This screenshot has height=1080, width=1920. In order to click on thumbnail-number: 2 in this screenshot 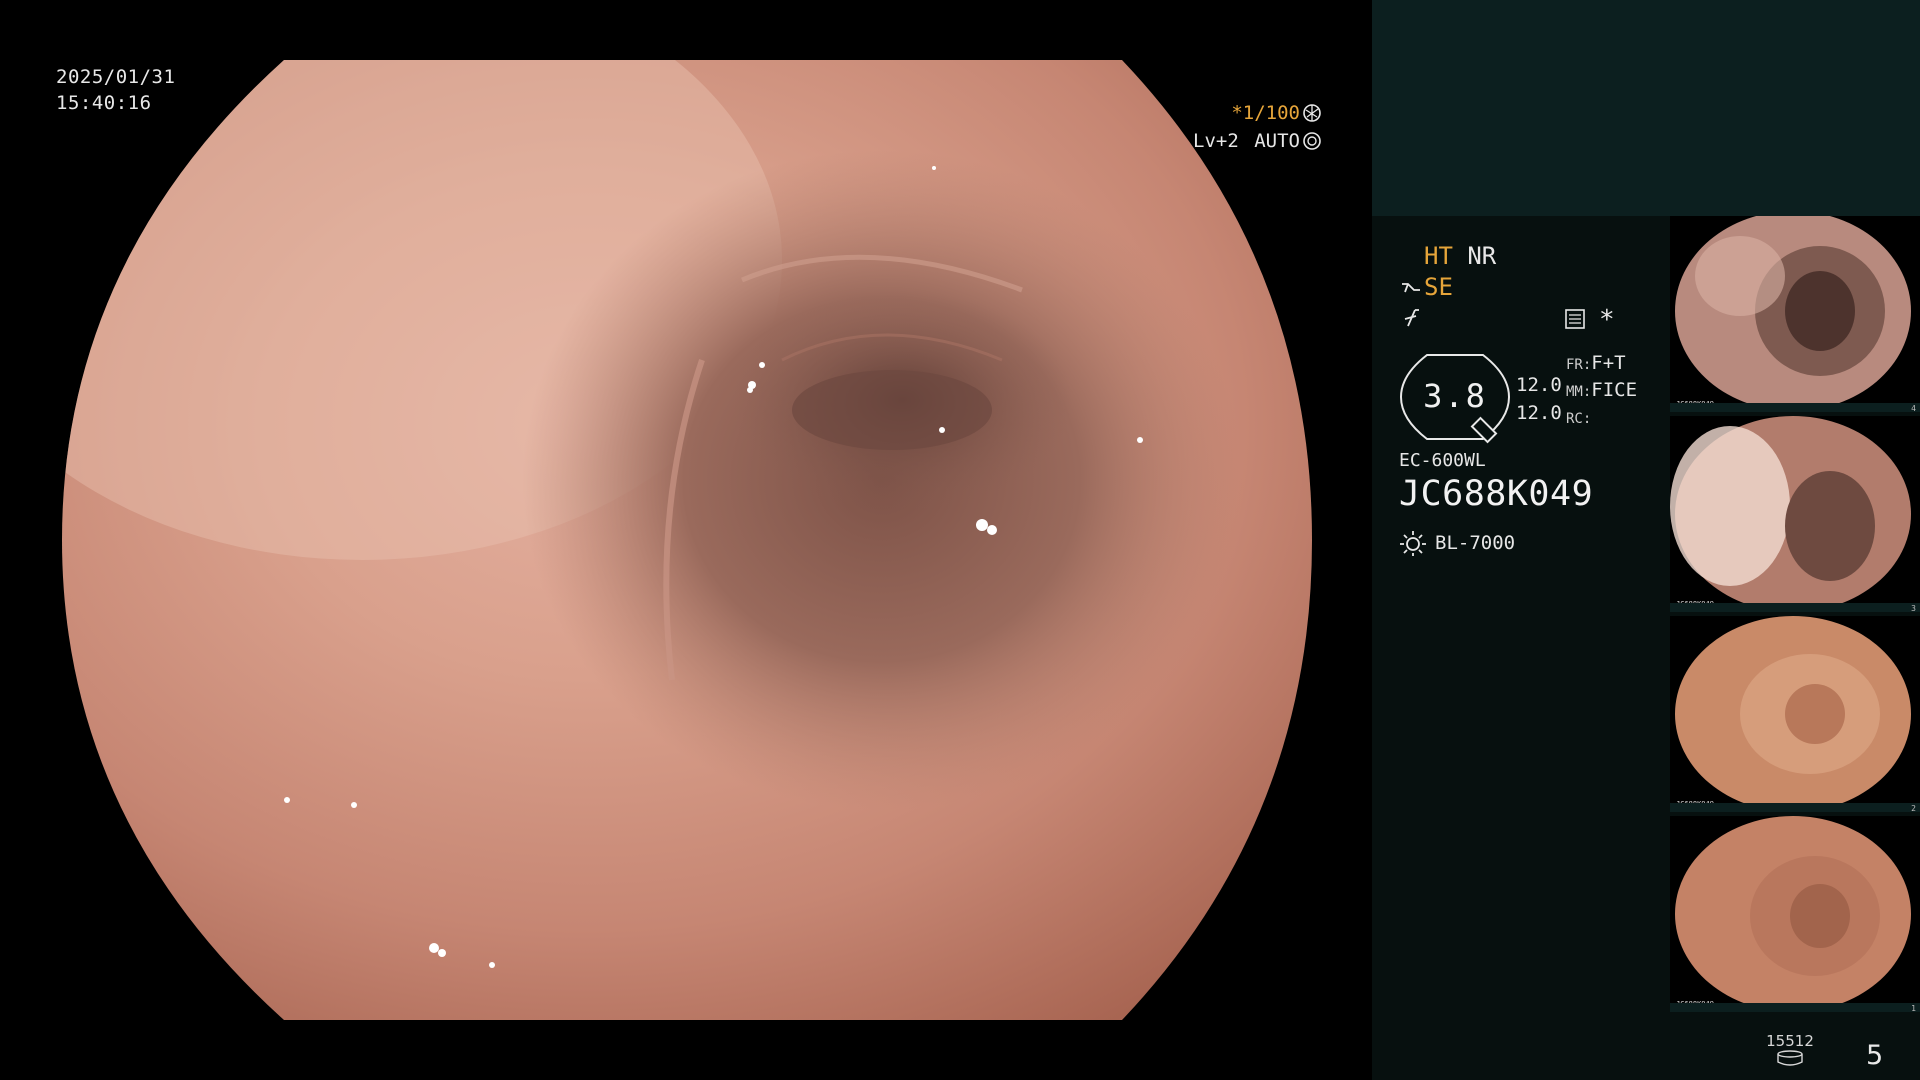, I will do `click(1913, 808)`.